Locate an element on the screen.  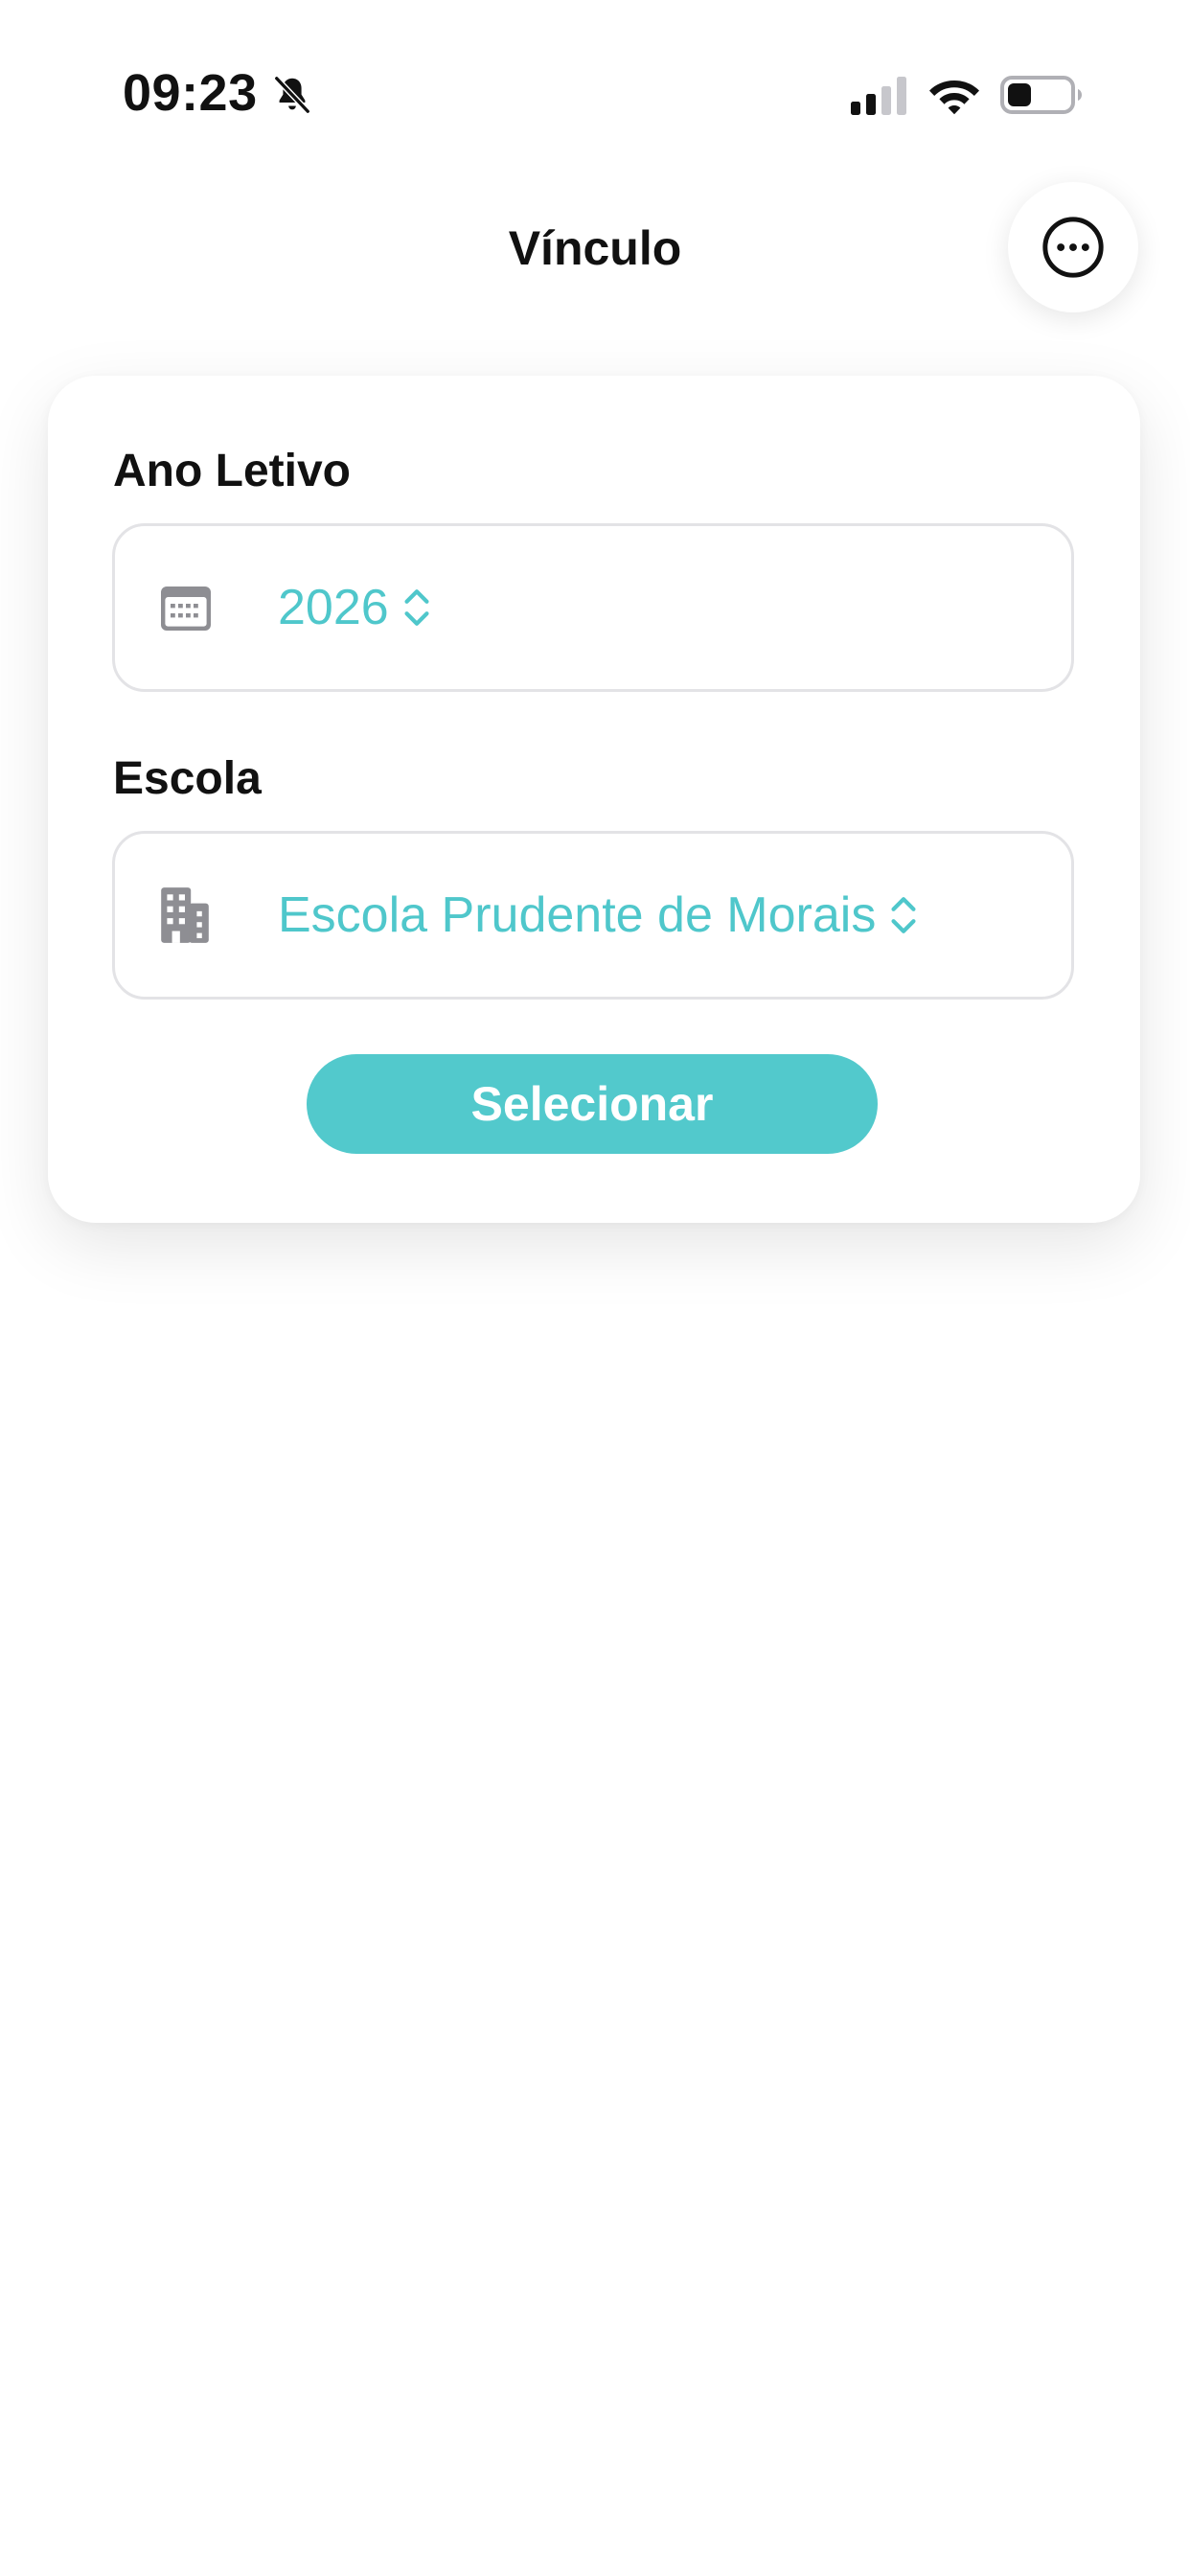
year-value-wrap: 2026 is located at coordinates (355, 607).